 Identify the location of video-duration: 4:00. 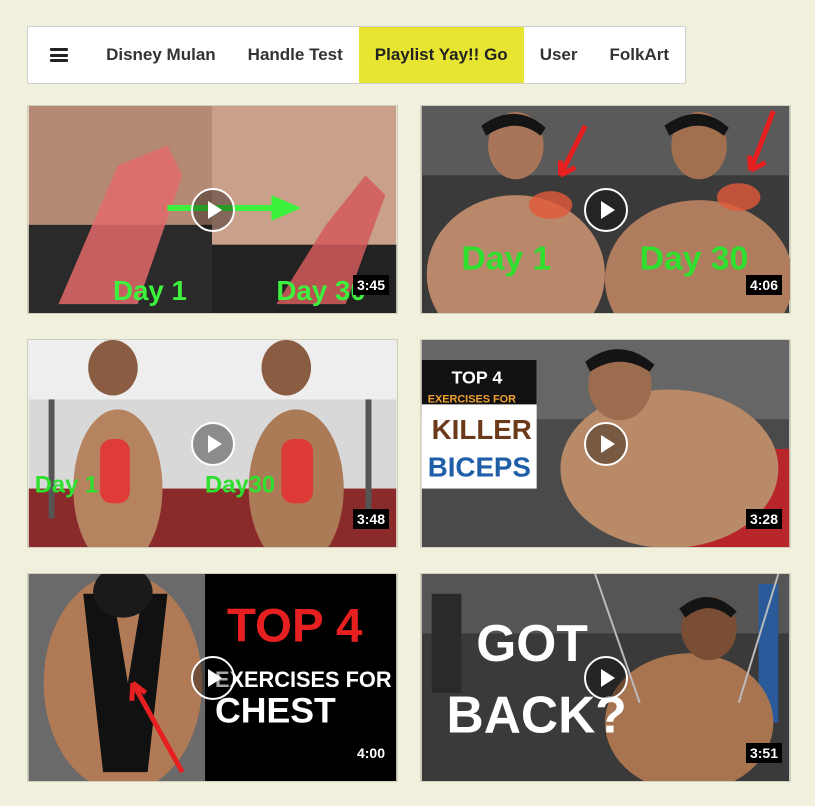
(370, 753).